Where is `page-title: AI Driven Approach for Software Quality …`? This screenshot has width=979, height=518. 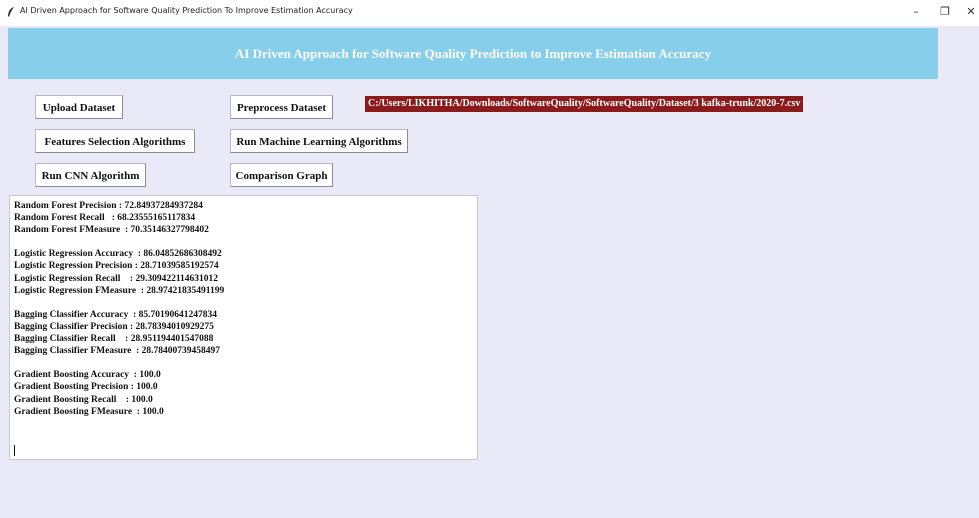 page-title: AI Driven Approach for Software Quality … is located at coordinates (473, 53).